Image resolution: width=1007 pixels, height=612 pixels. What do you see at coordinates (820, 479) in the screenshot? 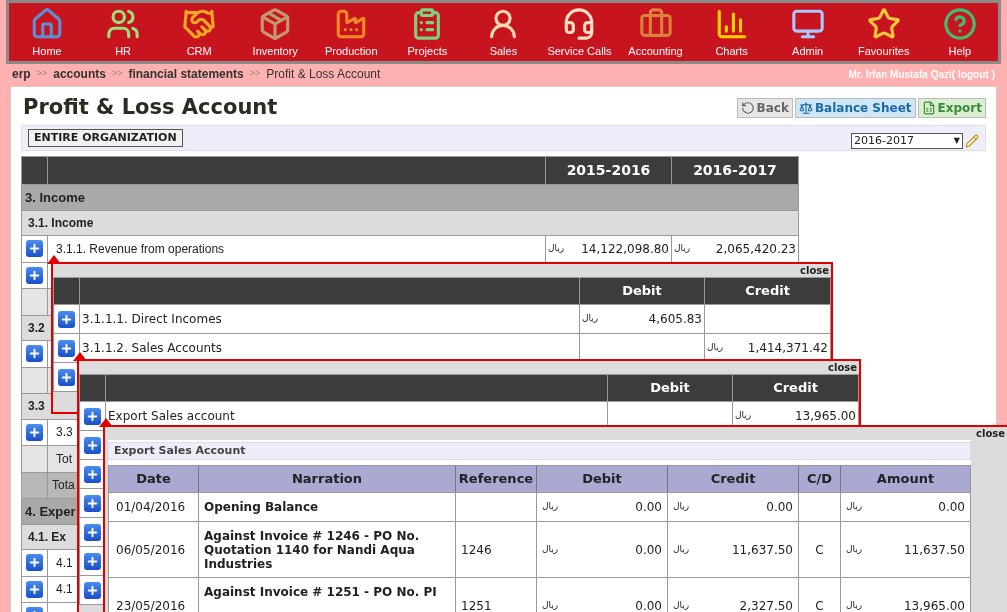
I see `column-header: C/D` at bounding box center [820, 479].